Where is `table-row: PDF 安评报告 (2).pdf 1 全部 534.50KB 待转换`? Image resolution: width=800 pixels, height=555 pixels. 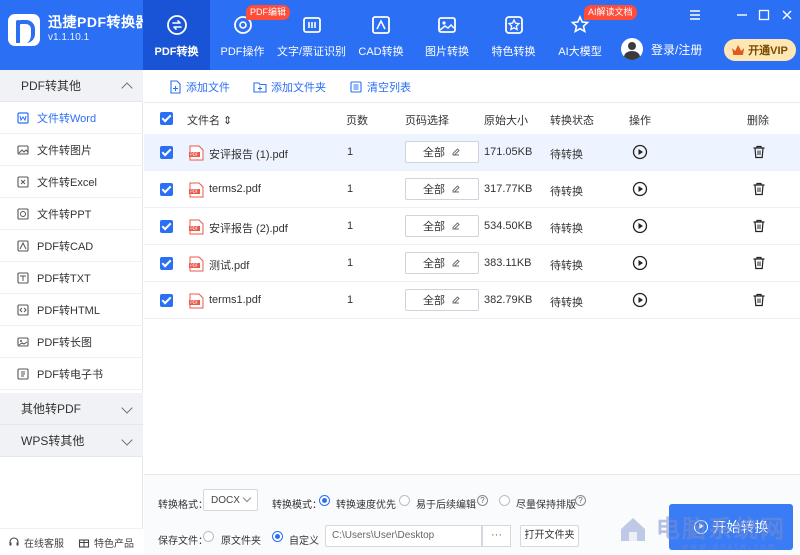
table-row: PDF 安评报告 (2).pdf 1 全部 534.50KB 待转换 is located at coordinates (472, 226).